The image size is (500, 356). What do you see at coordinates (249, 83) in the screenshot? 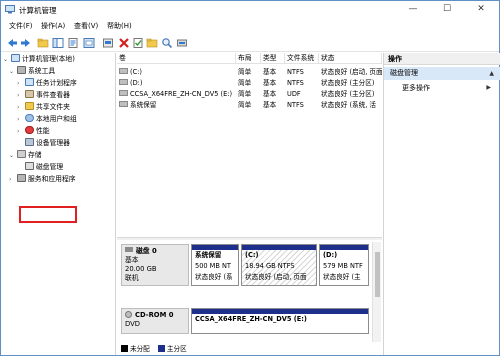
I see `volume-row: (D:) 简单 基本 NTFS 状态良好 (主分区)` at bounding box center [249, 83].